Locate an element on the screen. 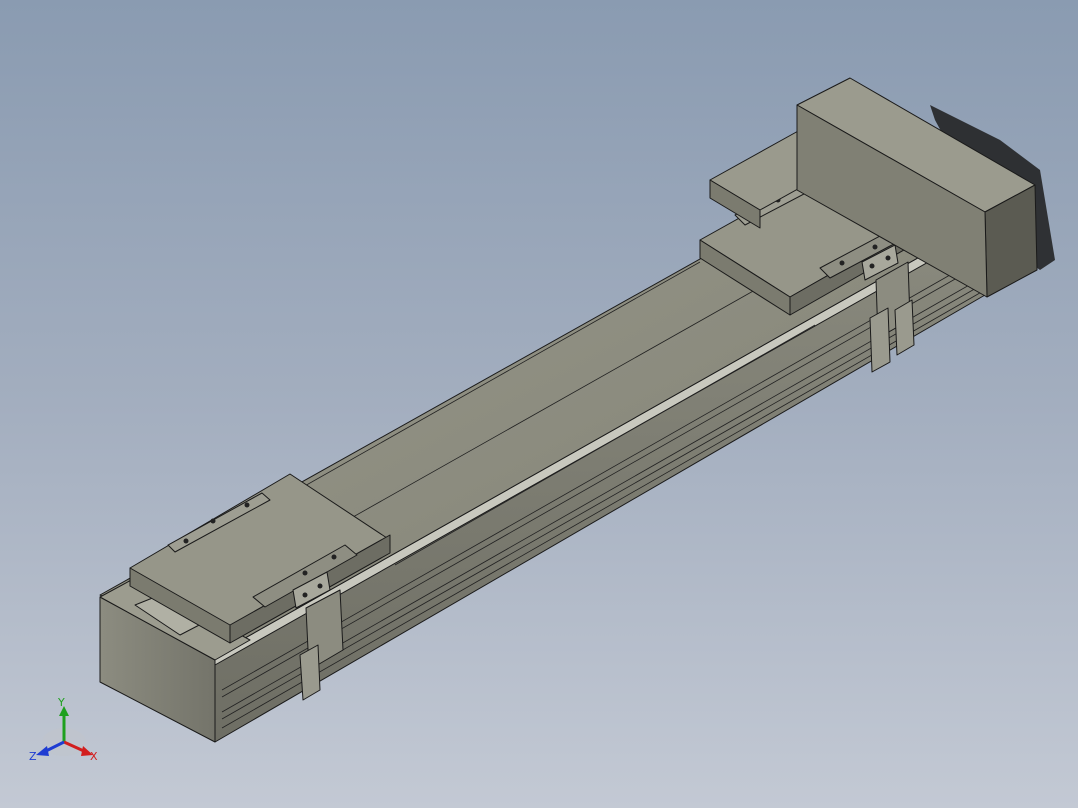 Image resolution: width=1078 pixels, height=808 pixels. z-axis-label: Z is located at coordinates (33, 756).